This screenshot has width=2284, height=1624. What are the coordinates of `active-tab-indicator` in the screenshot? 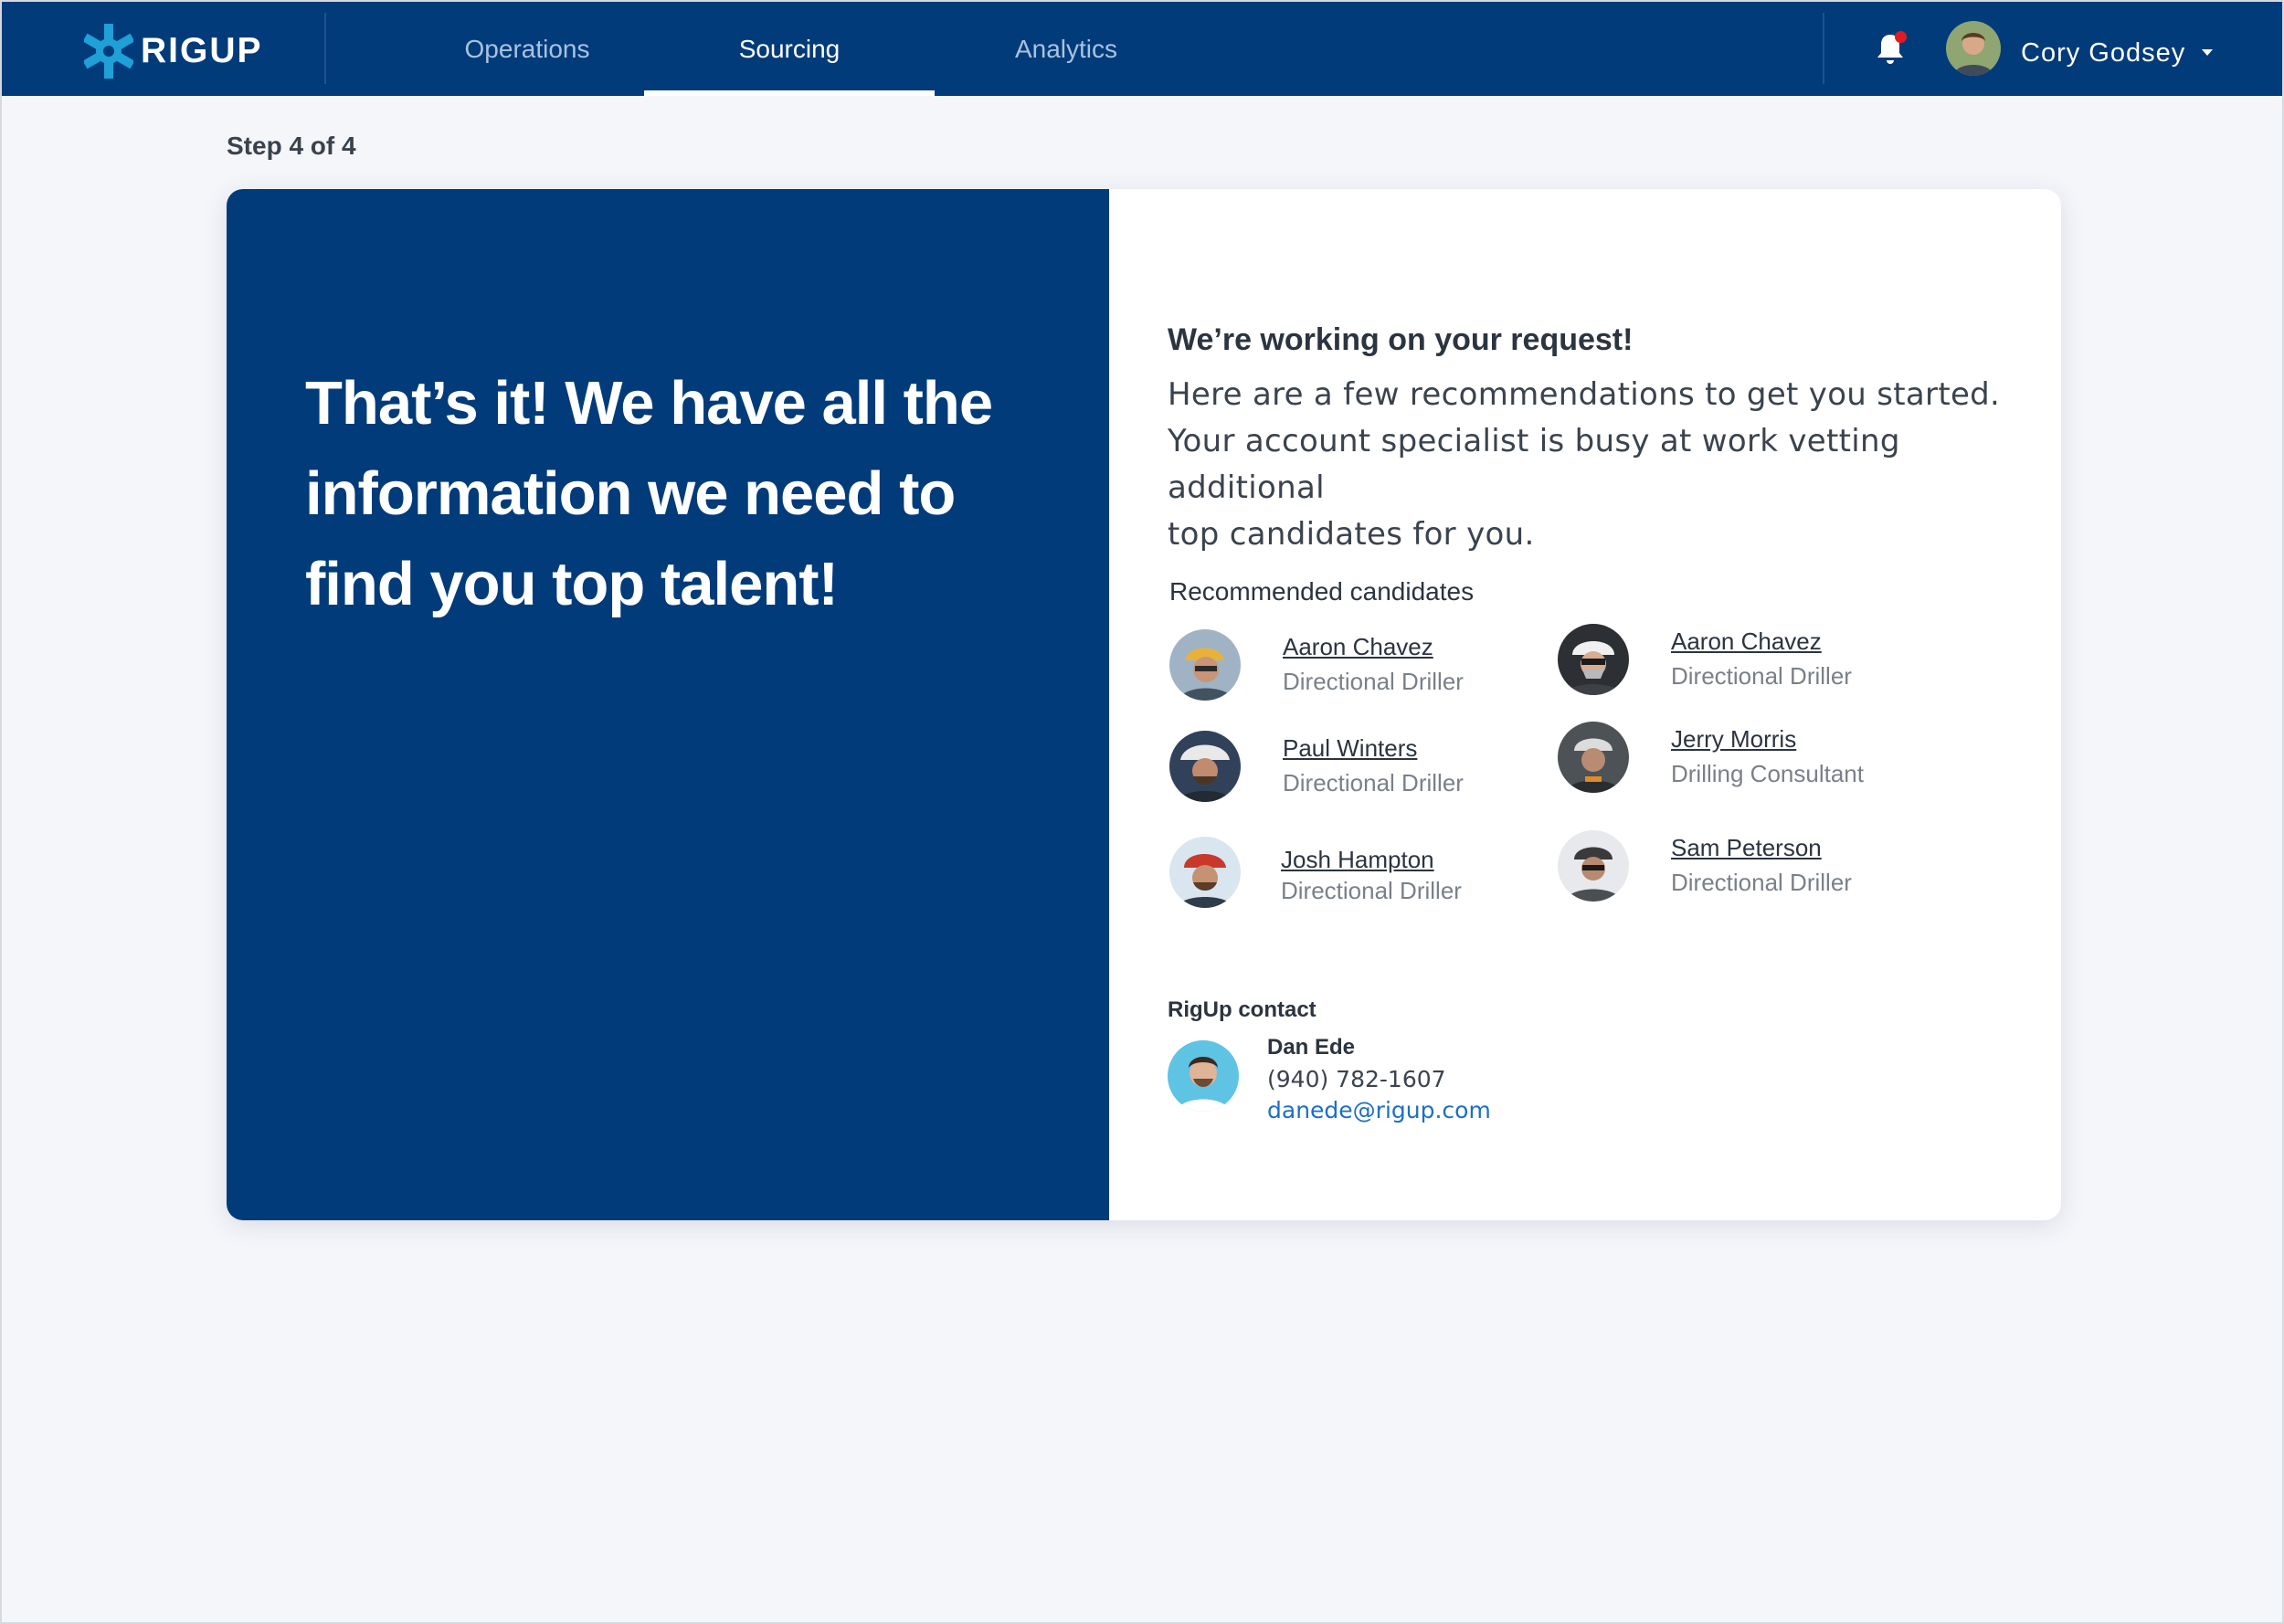 It's located at (789, 93).